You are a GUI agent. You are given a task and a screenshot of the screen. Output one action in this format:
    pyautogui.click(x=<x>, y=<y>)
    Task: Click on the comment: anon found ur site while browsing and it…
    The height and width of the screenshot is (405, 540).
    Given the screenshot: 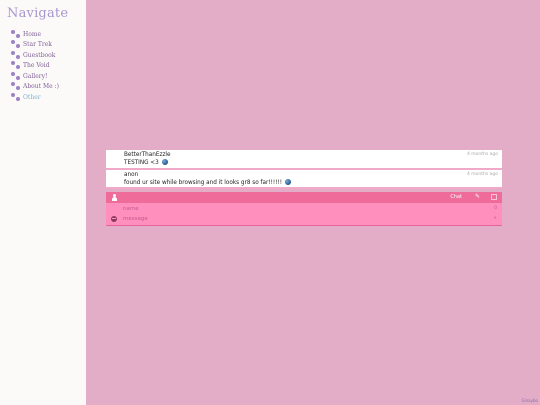 What is the action you would take?
    pyautogui.click(x=304, y=179)
    